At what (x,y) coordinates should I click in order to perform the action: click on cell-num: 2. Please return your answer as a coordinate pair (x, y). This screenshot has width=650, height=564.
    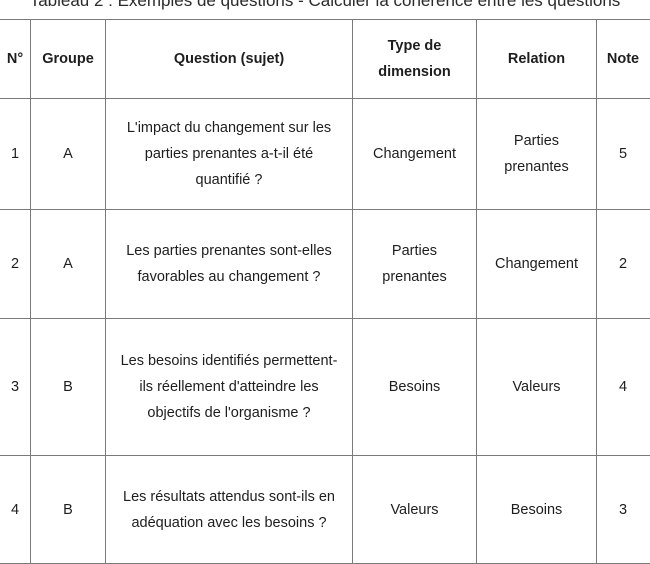
    Looking at the image, I should click on (15, 264).